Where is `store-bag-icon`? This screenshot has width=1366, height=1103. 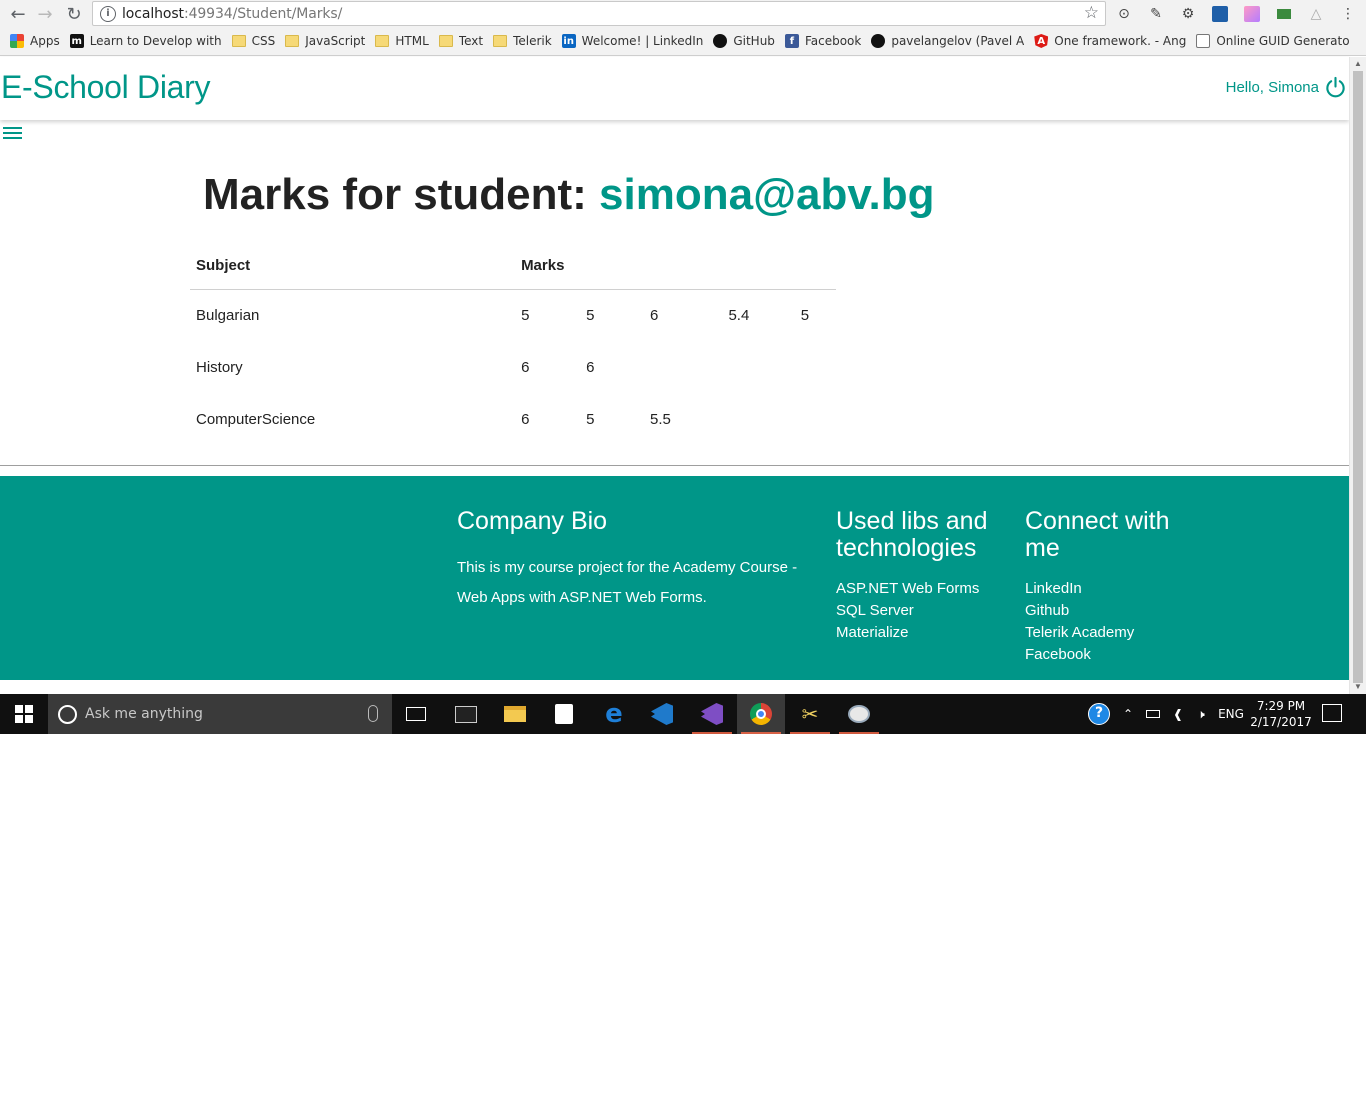 store-bag-icon is located at coordinates (564, 714).